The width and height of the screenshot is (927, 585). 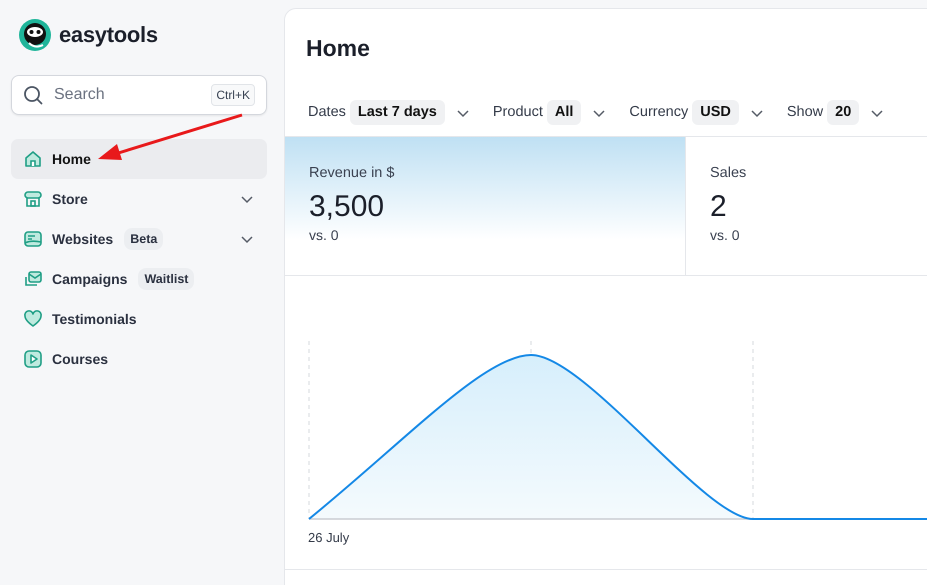 I want to click on play-icon, so click(x=33, y=359).